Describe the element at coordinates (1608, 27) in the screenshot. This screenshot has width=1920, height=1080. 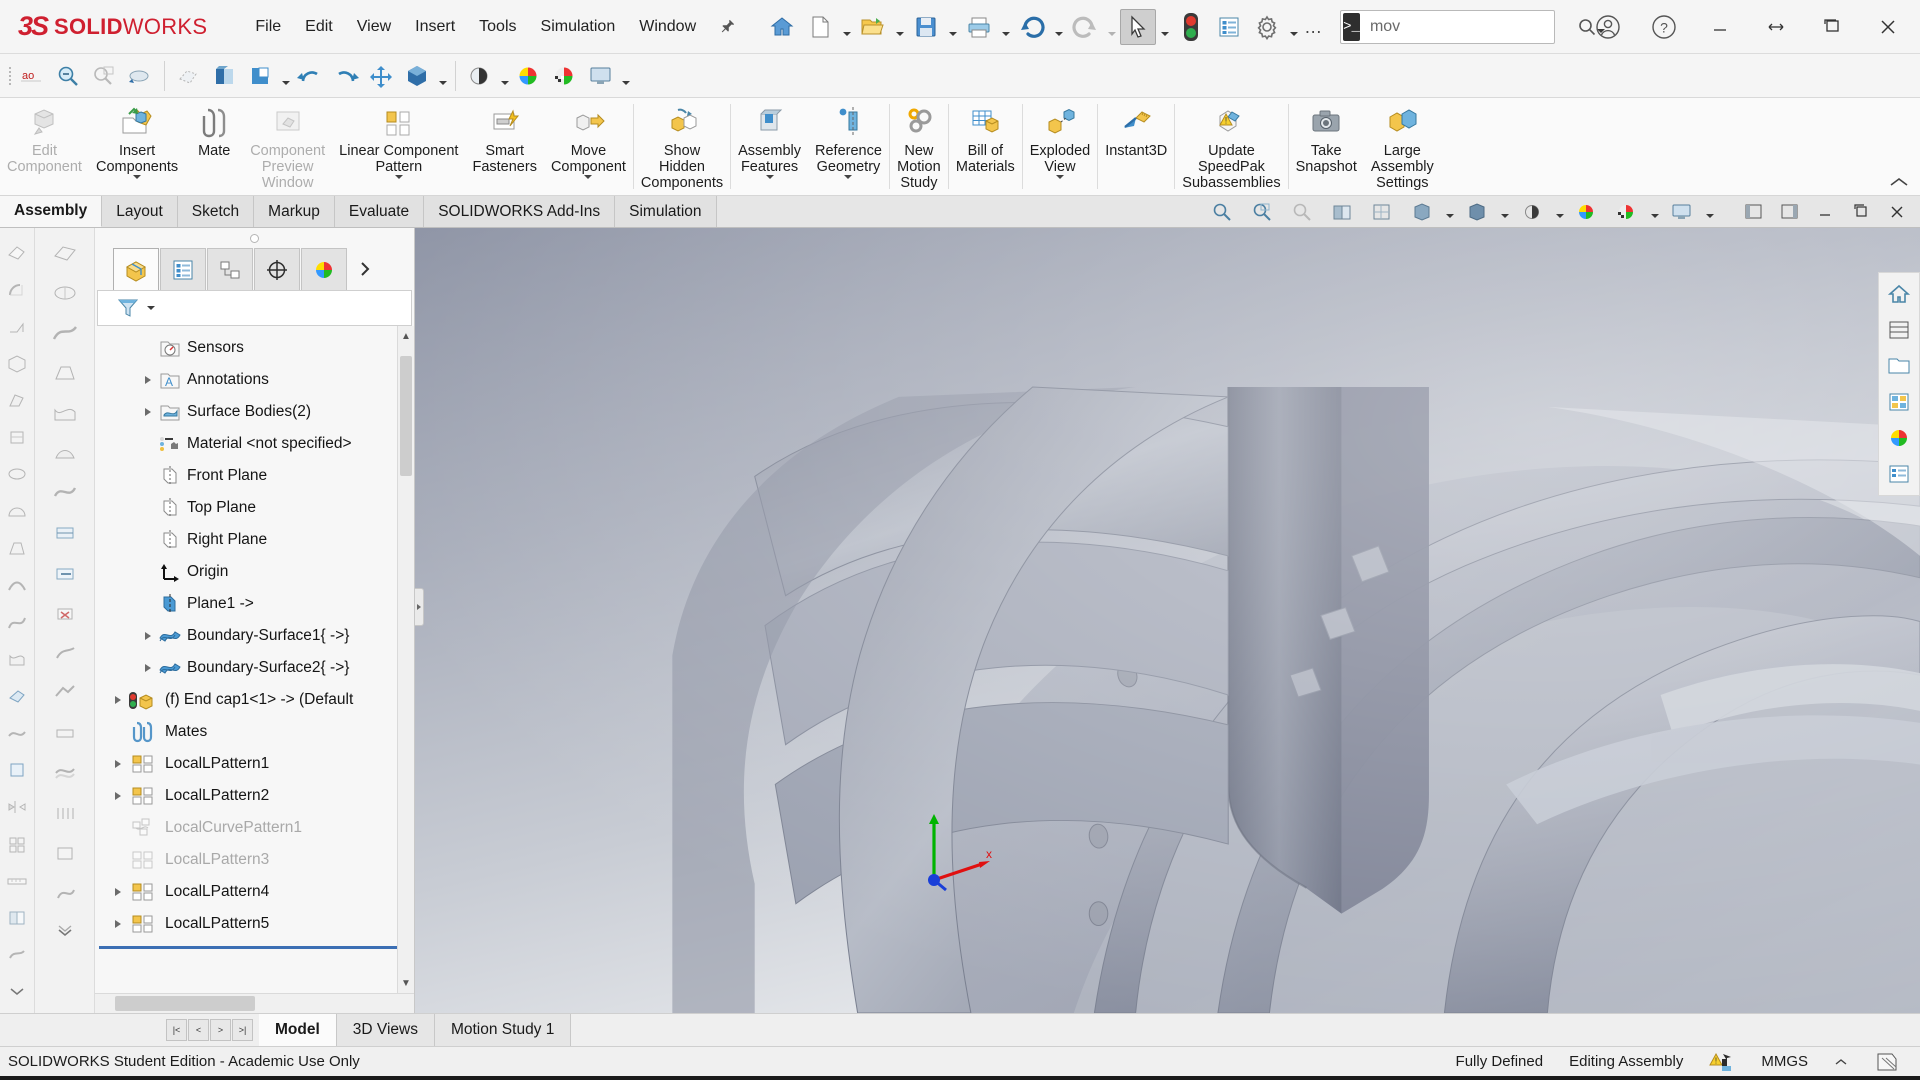
I see `account-icon` at that location.